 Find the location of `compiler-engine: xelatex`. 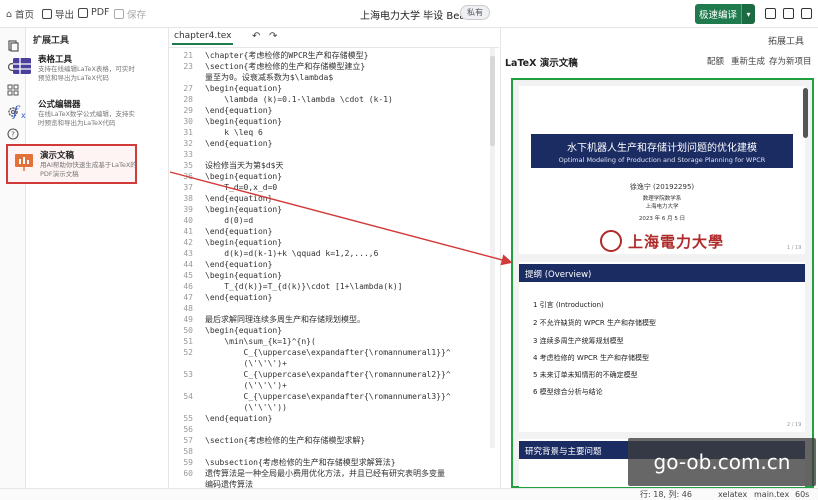

compiler-engine: xelatex is located at coordinates (732, 494).